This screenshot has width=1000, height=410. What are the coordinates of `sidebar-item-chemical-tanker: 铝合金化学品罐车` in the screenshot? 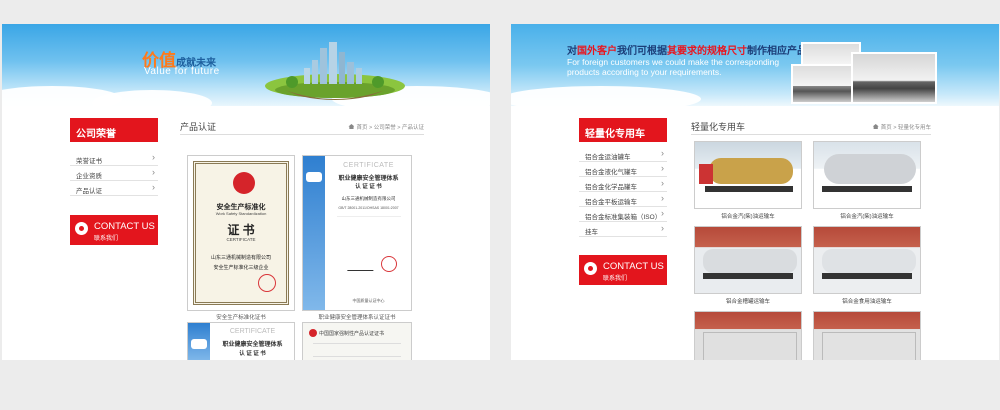 It's located at (623, 184).